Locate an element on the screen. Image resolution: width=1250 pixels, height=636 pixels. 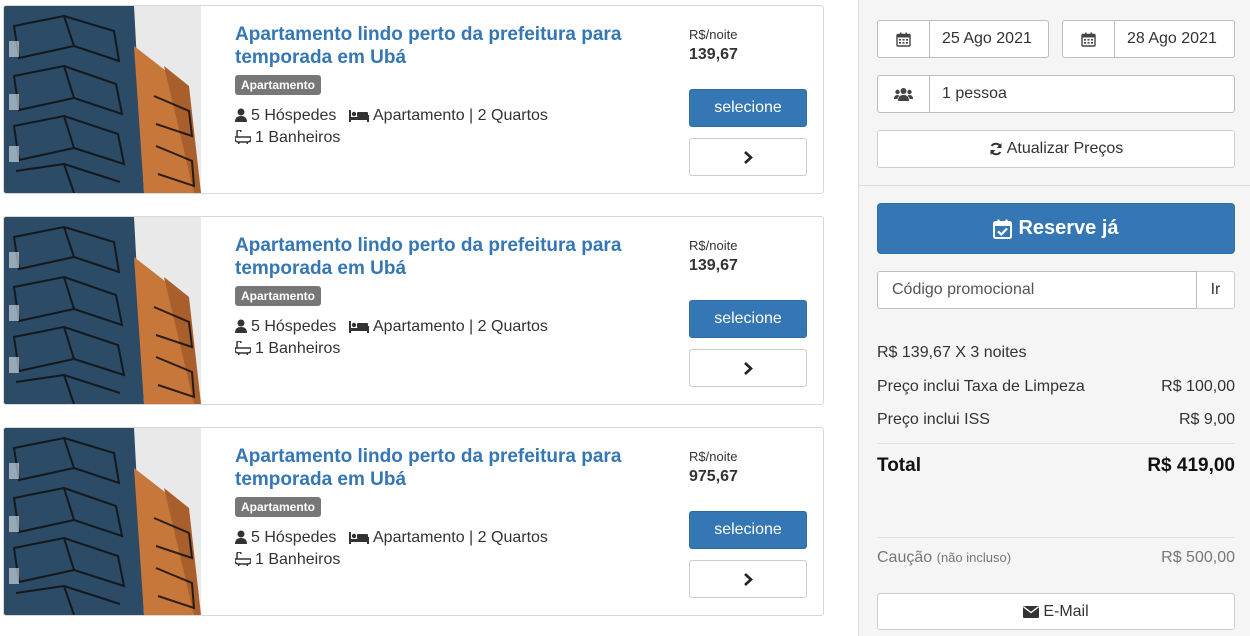
nights-text: R$ 139,67 X 3 noites is located at coordinates (952, 352).